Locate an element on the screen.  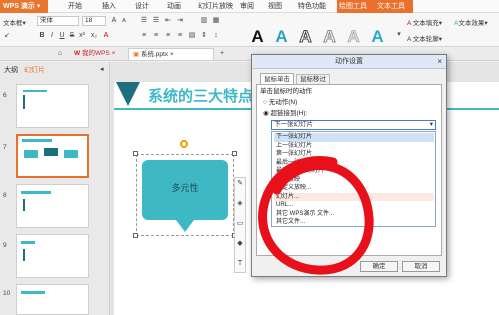
slide-number: 7 is located at coordinates (5, 147).